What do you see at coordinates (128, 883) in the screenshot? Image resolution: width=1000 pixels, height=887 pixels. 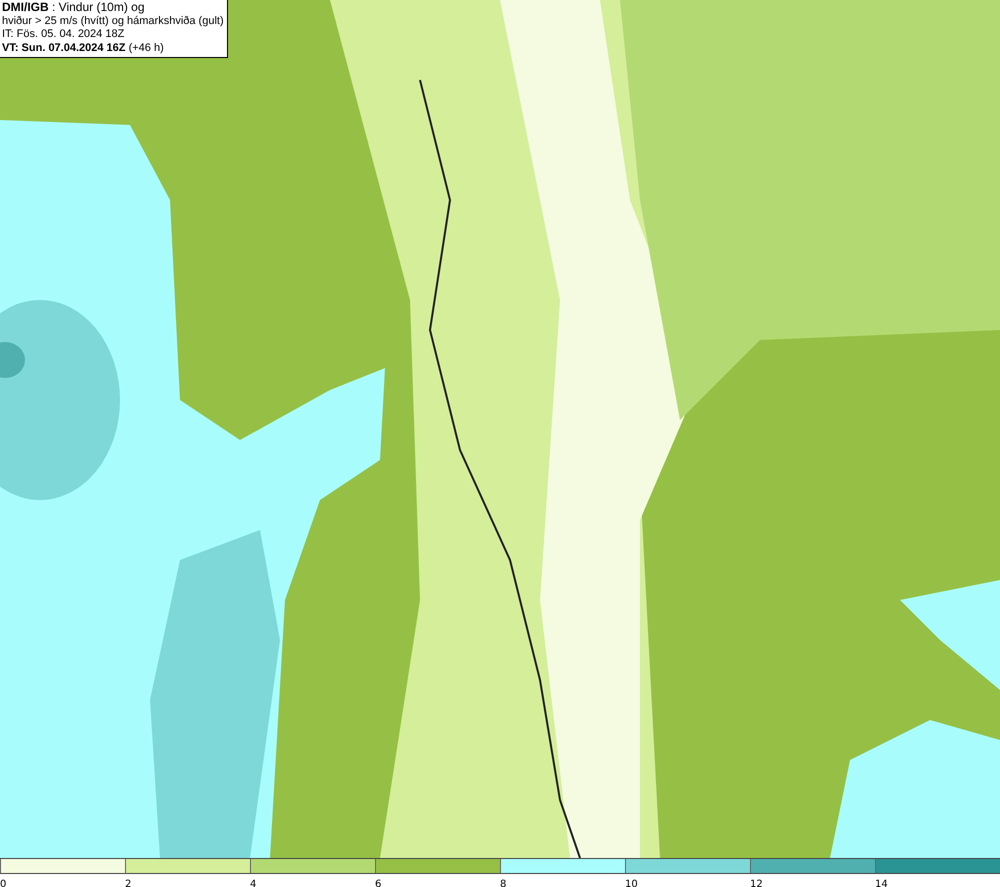 I see `legend-value: 2` at bounding box center [128, 883].